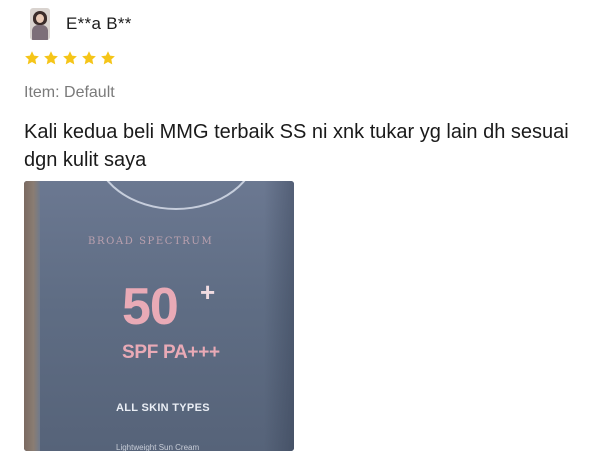 The width and height of the screenshot is (600, 460). What do you see at coordinates (99, 23) in the screenshot?
I see `reviewer-name: E**a B**` at bounding box center [99, 23].